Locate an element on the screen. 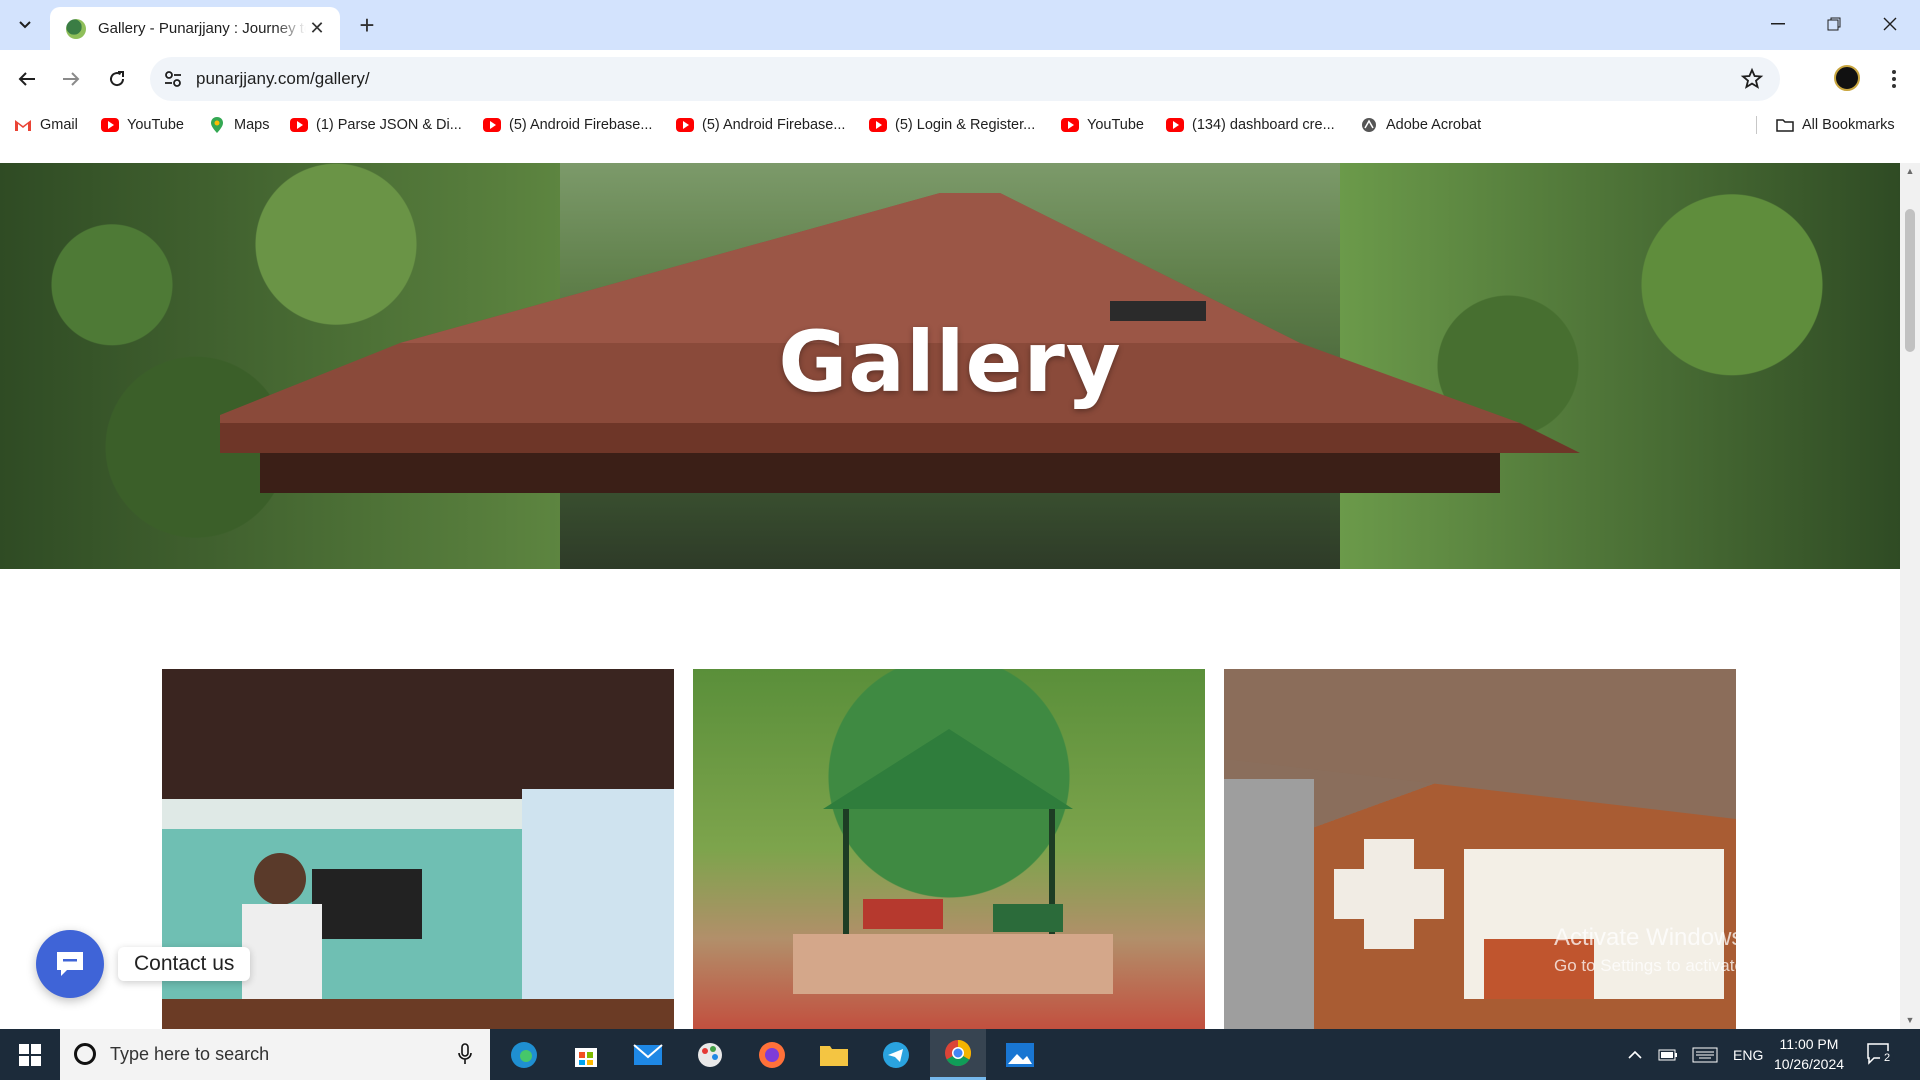  touch-keyboard is located at coordinates (1705, 1054).